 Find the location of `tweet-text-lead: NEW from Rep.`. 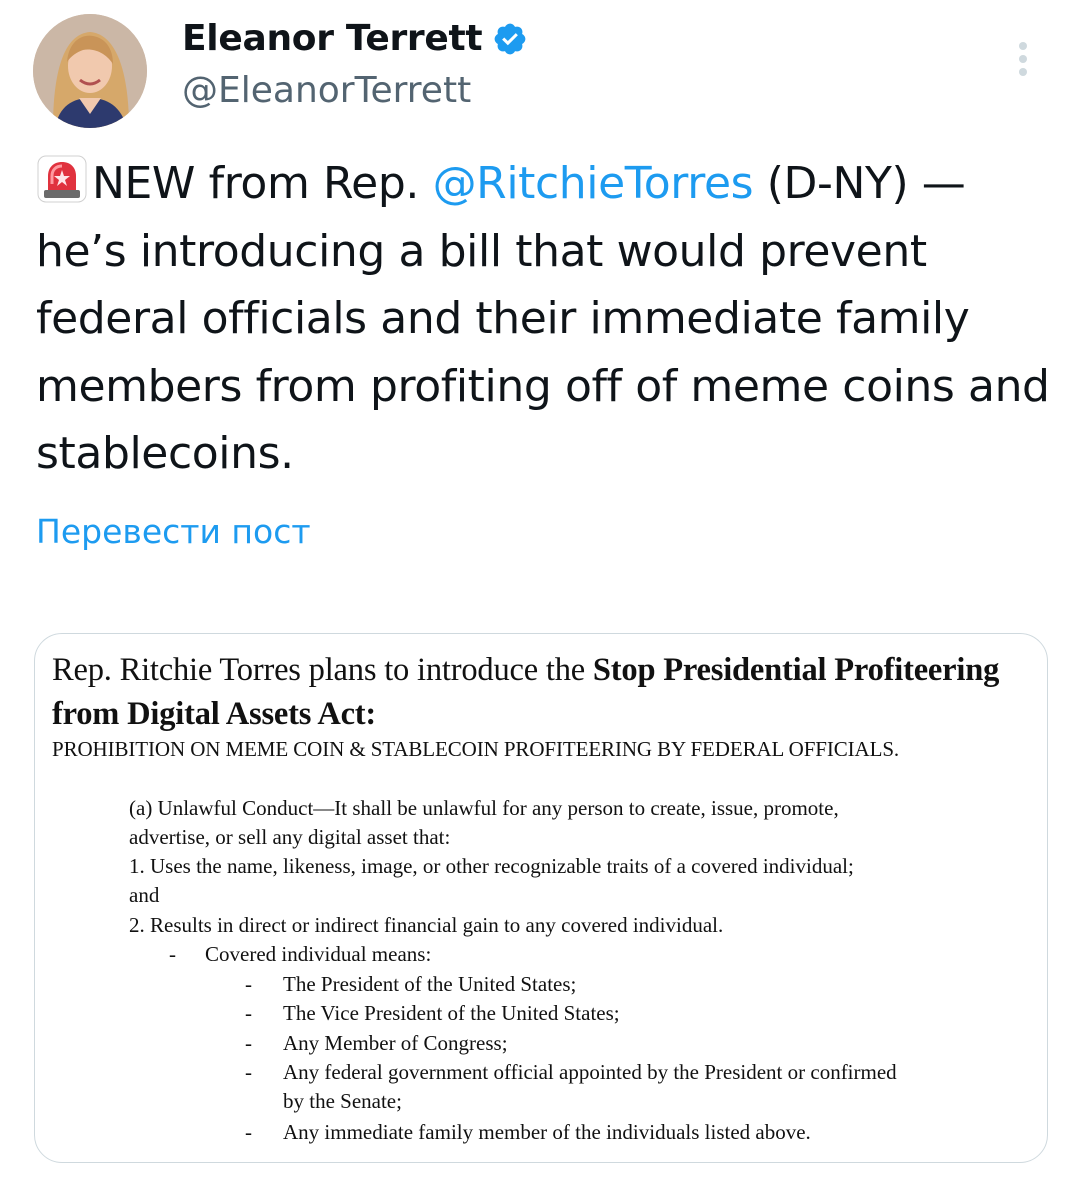

tweet-text-lead: NEW from Rep. is located at coordinates (262, 183).